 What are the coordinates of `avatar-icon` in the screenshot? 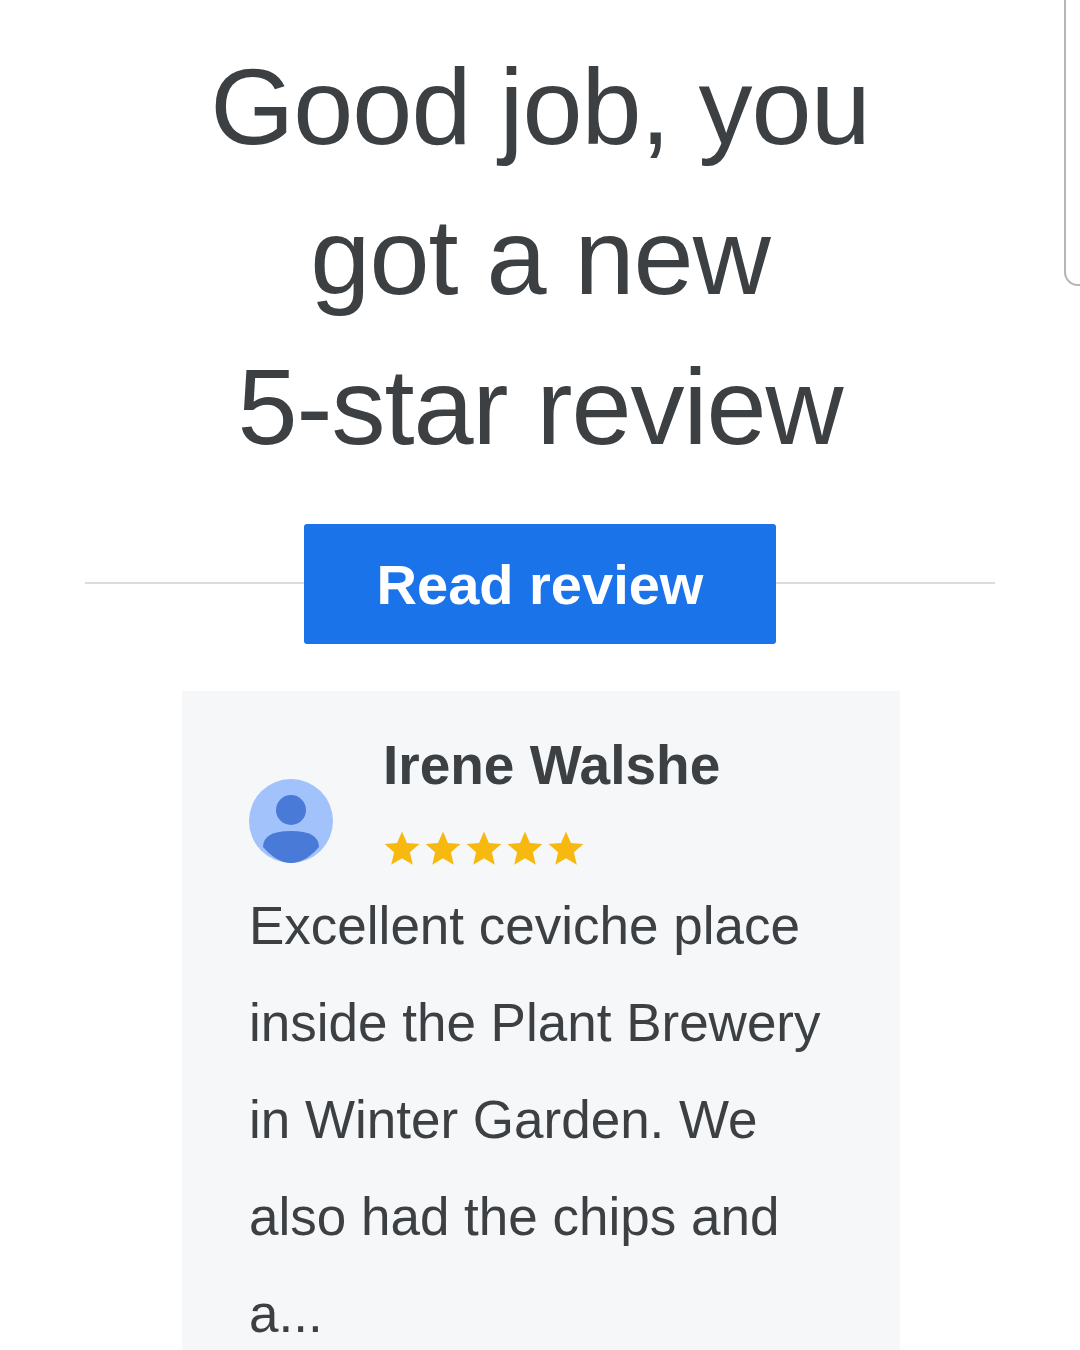 It's located at (291, 821).